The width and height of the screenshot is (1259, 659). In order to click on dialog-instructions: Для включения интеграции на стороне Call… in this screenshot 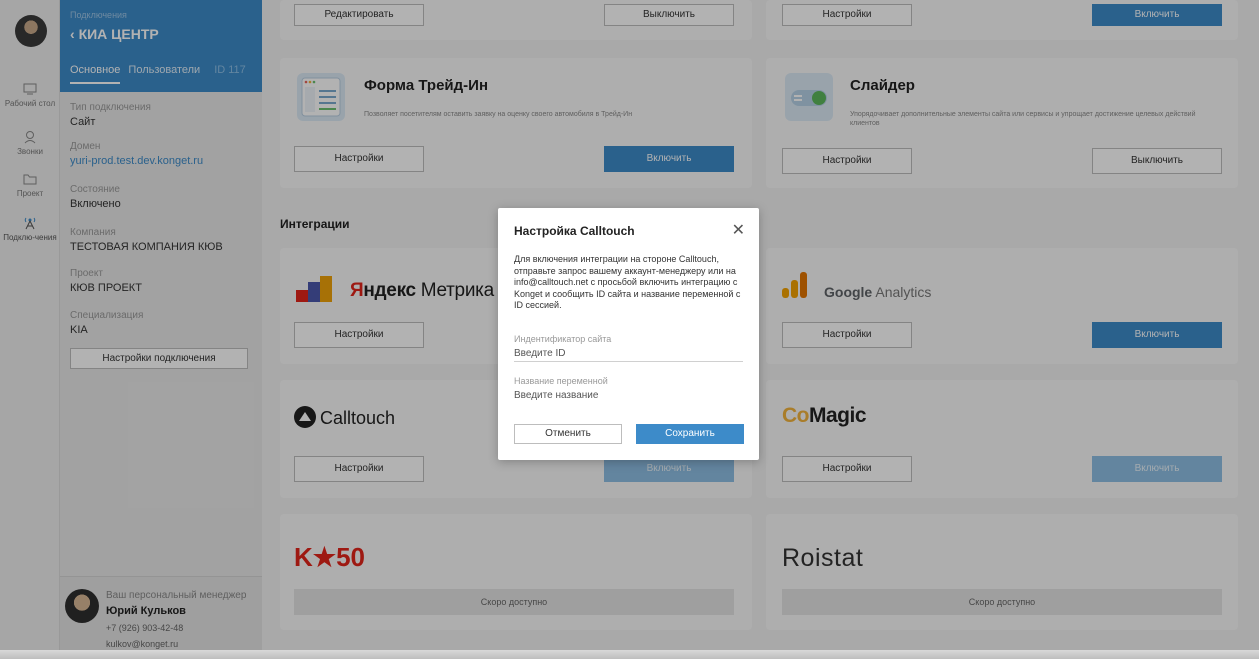, I will do `click(627, 282)`.